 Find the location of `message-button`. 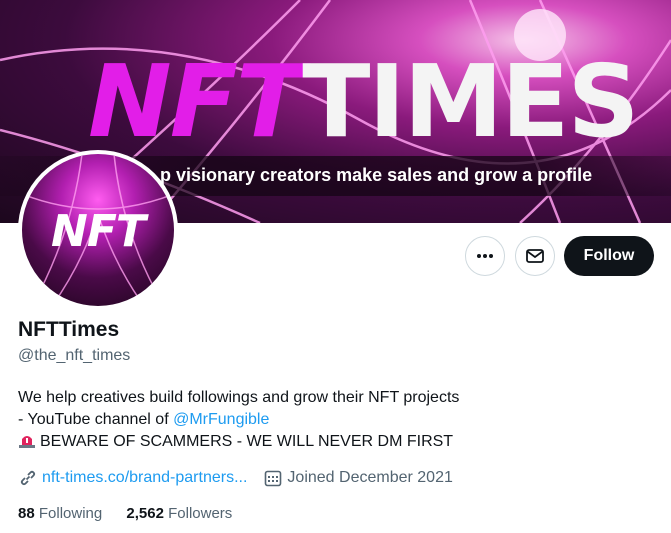

message-button is located at coordinates (535, 256).